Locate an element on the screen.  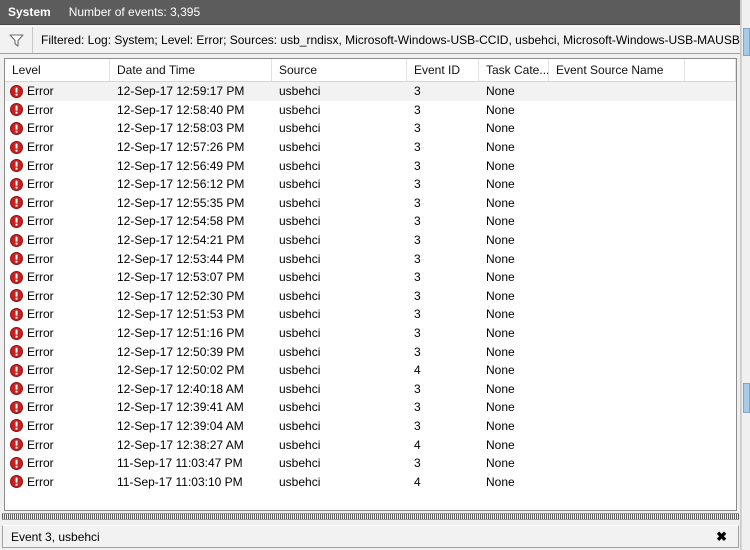
panel-splitter is located at coordinates (370, 516).